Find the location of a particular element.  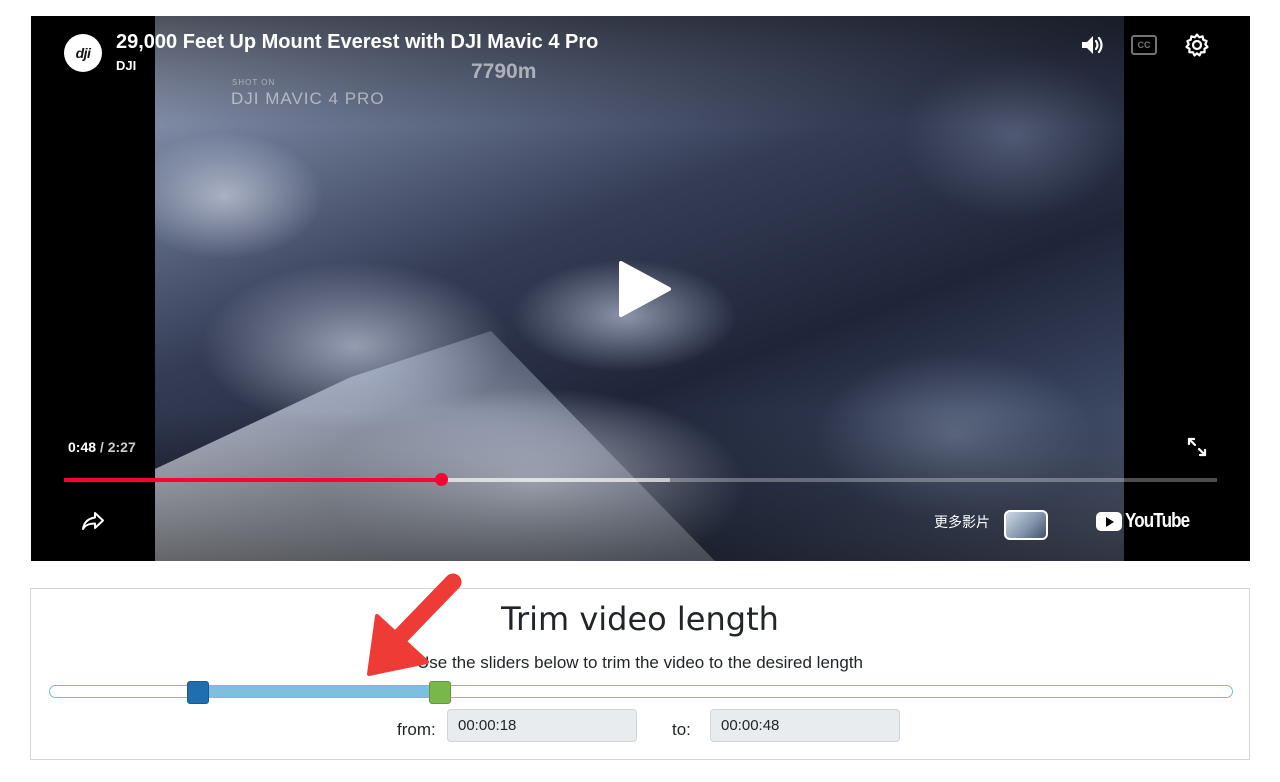

progress-scrubber is located at coordinates (442, 479).